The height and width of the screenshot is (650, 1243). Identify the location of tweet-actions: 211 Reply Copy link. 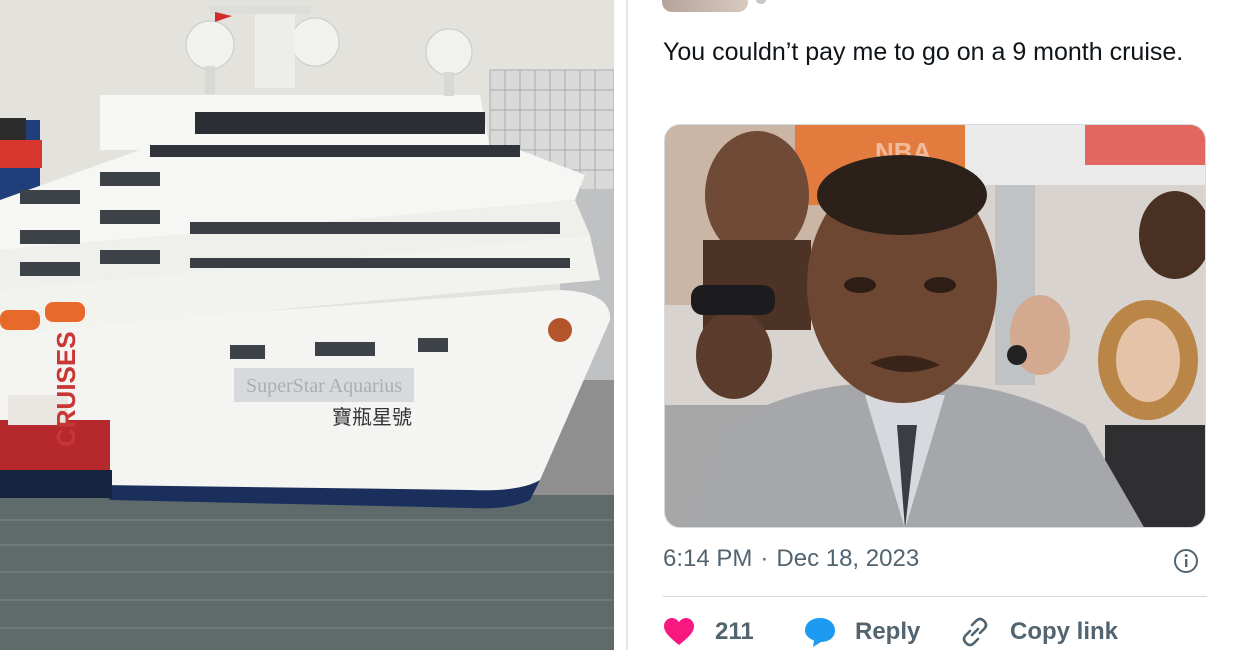
(943, 631).